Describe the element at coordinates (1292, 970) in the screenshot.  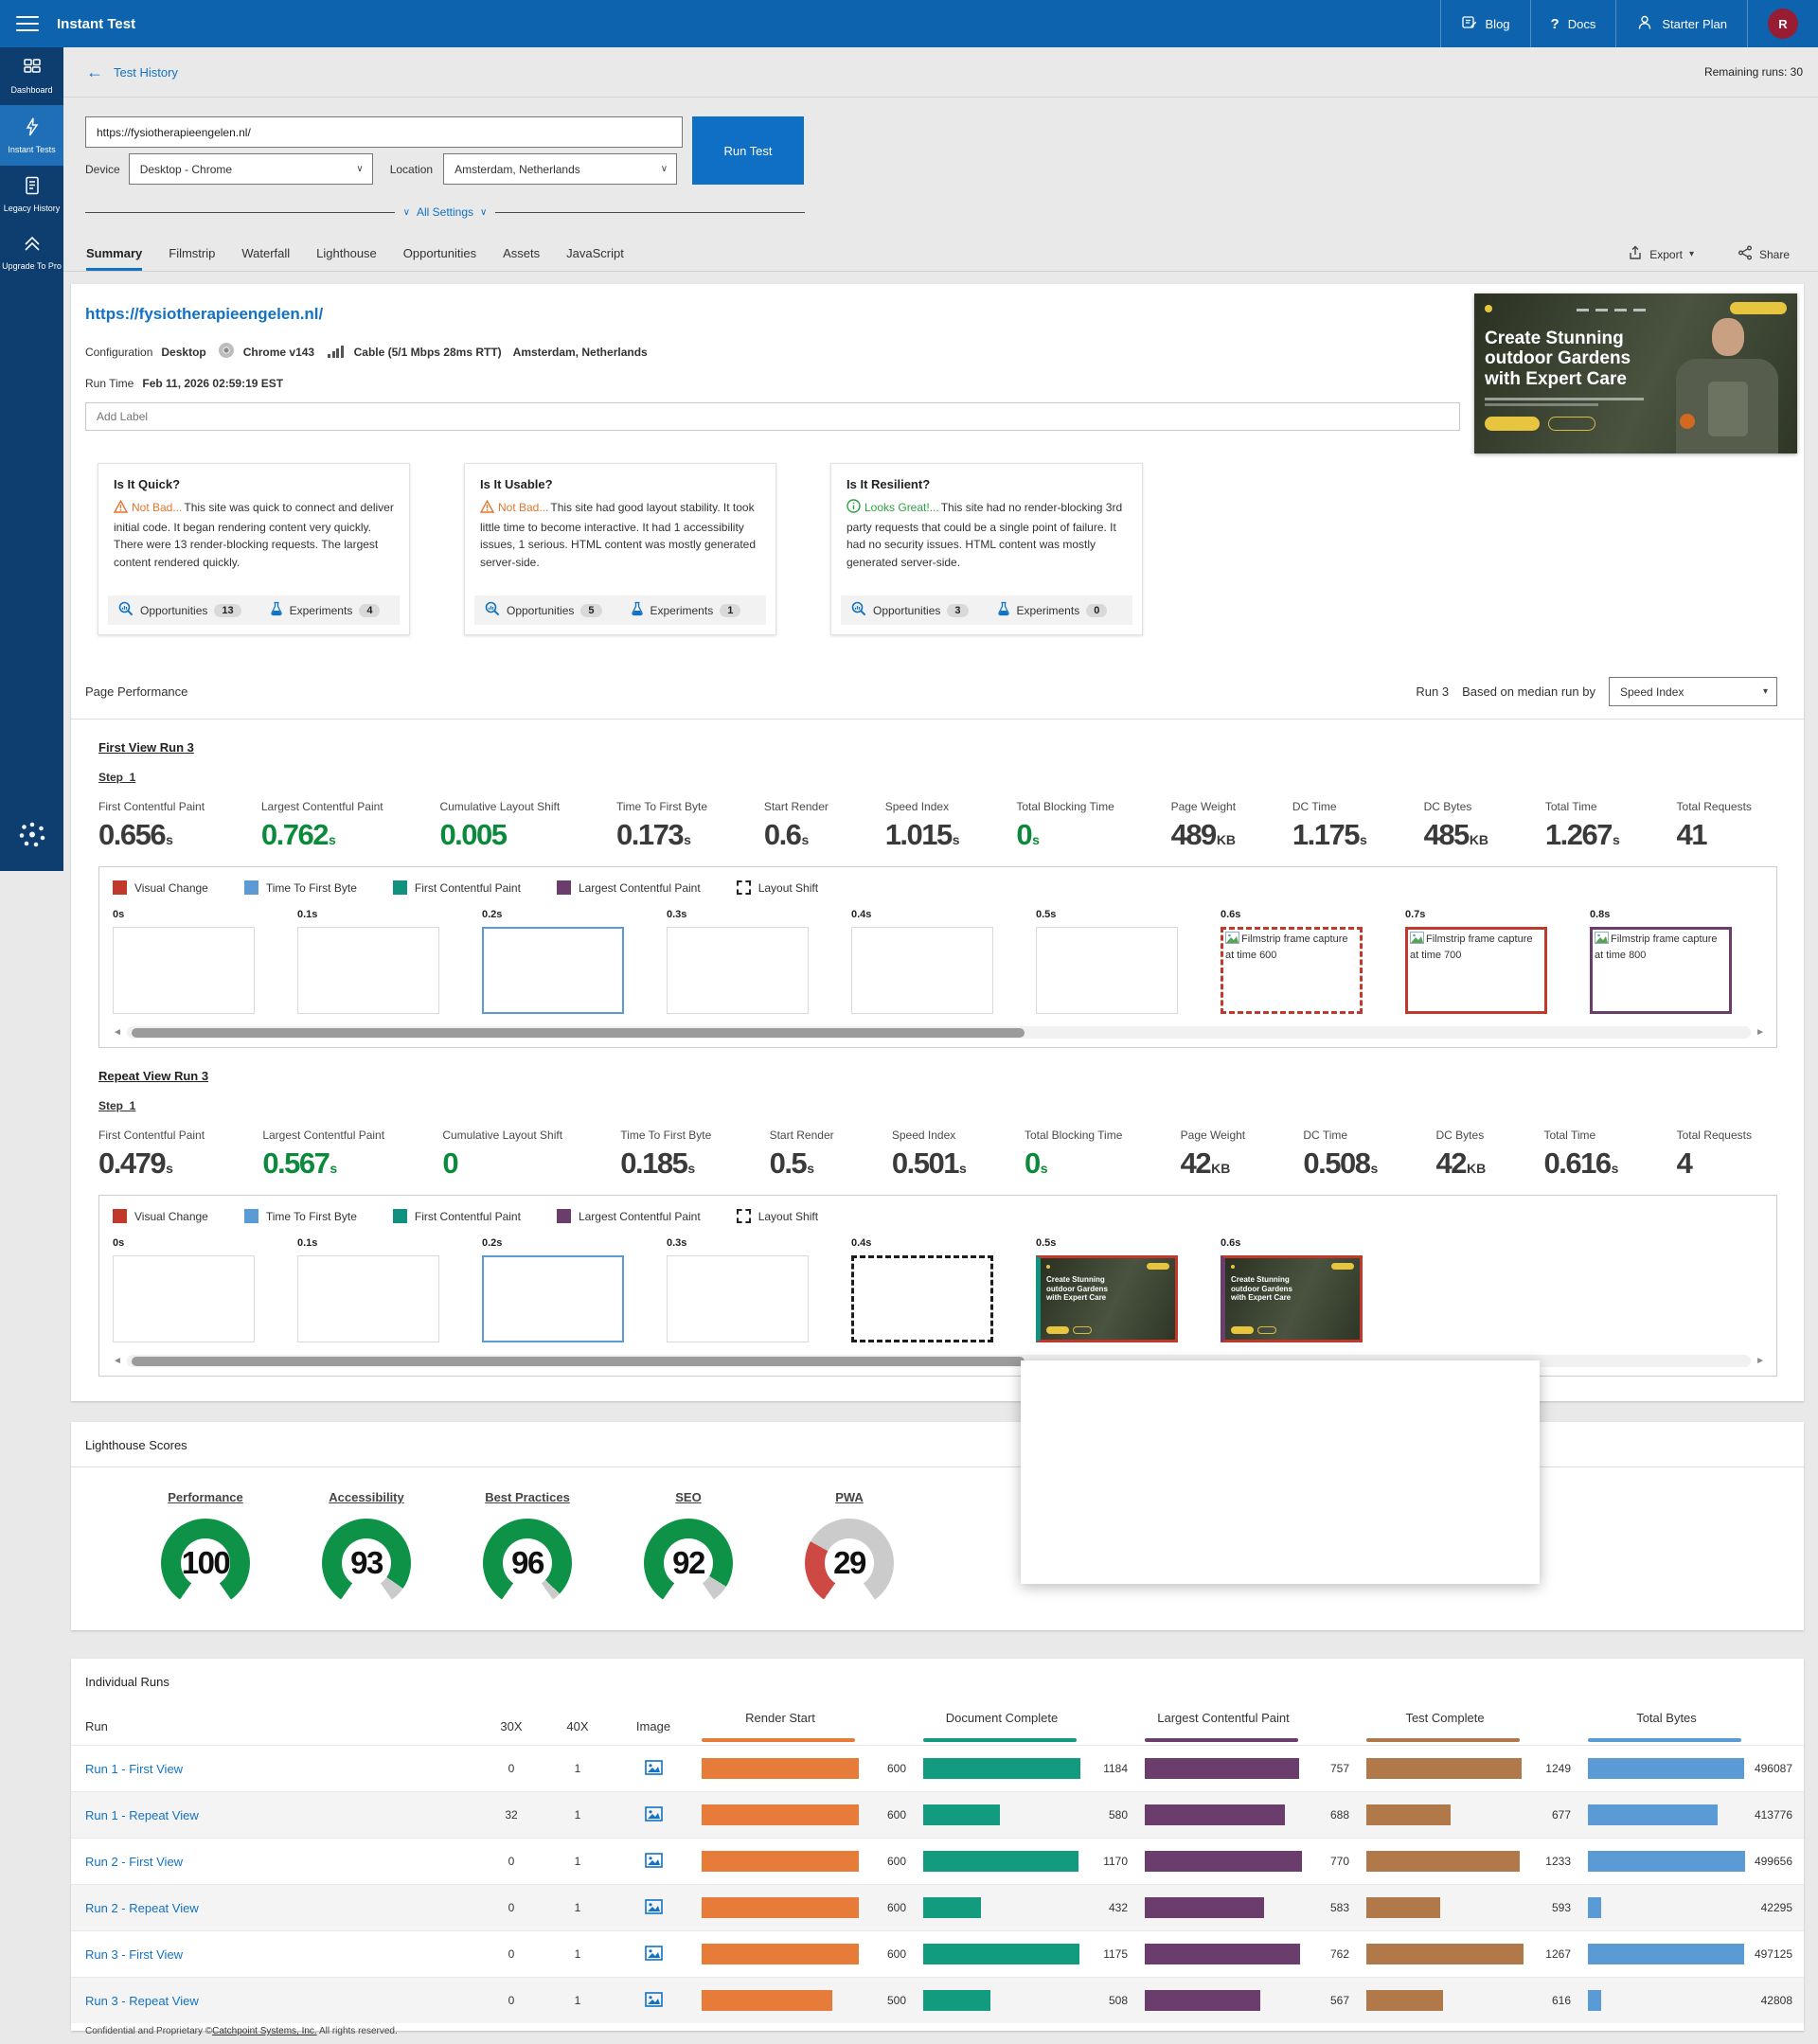
I see `filmstrip-frame: Filmstrip frame capture at time 600` at that location.